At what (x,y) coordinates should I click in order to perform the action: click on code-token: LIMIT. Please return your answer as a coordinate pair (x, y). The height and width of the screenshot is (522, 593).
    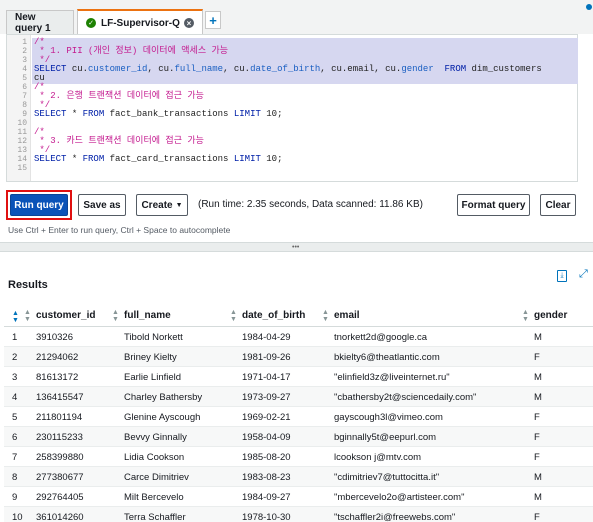
    Looking at the image, I should click on (250, 159).